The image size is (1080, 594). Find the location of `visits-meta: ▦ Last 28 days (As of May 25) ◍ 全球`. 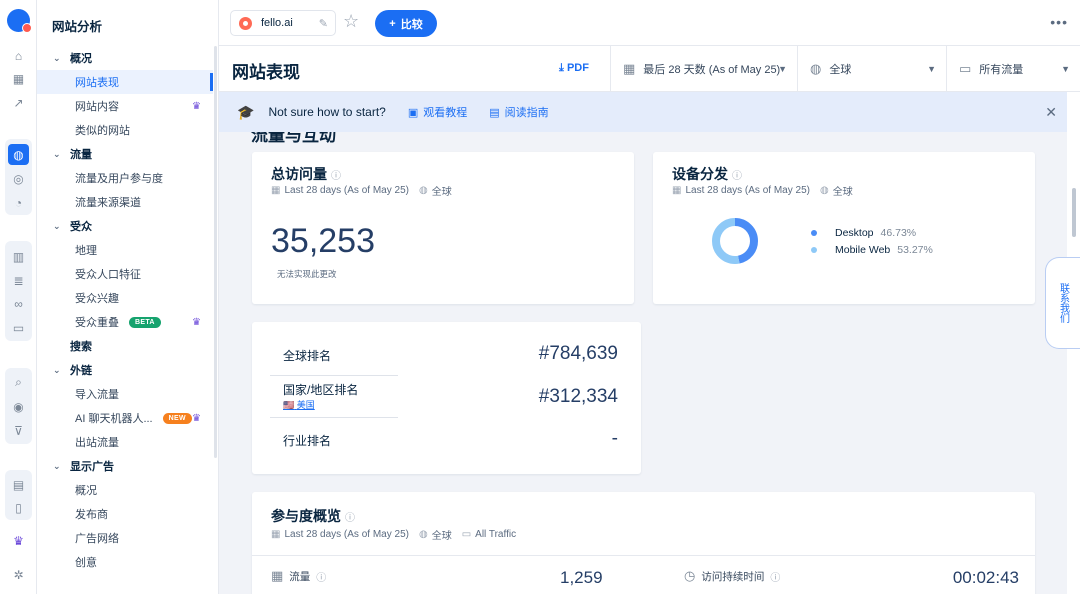

visits-meta: ▦ Last 28 days (As of May 25) ◍ 全球 is located at coordinates (361, 190).